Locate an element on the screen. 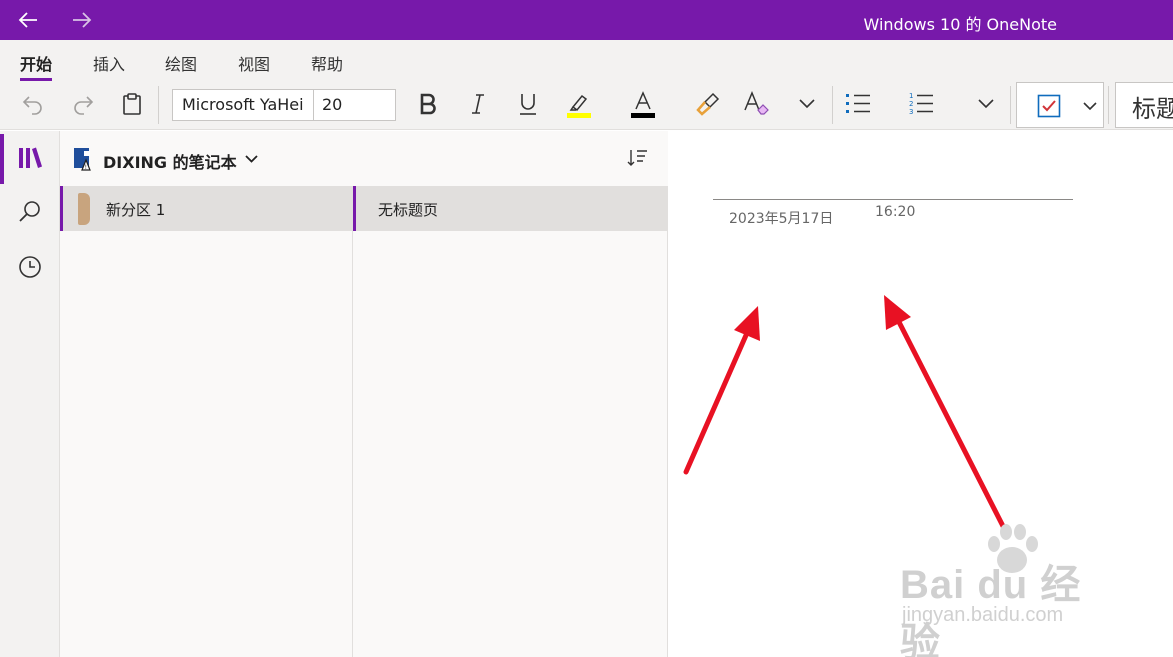 The width and height of the screenshot is (1173, 657). watermark-url: jingyan.baidu.com is located at coordinates (983, 615).